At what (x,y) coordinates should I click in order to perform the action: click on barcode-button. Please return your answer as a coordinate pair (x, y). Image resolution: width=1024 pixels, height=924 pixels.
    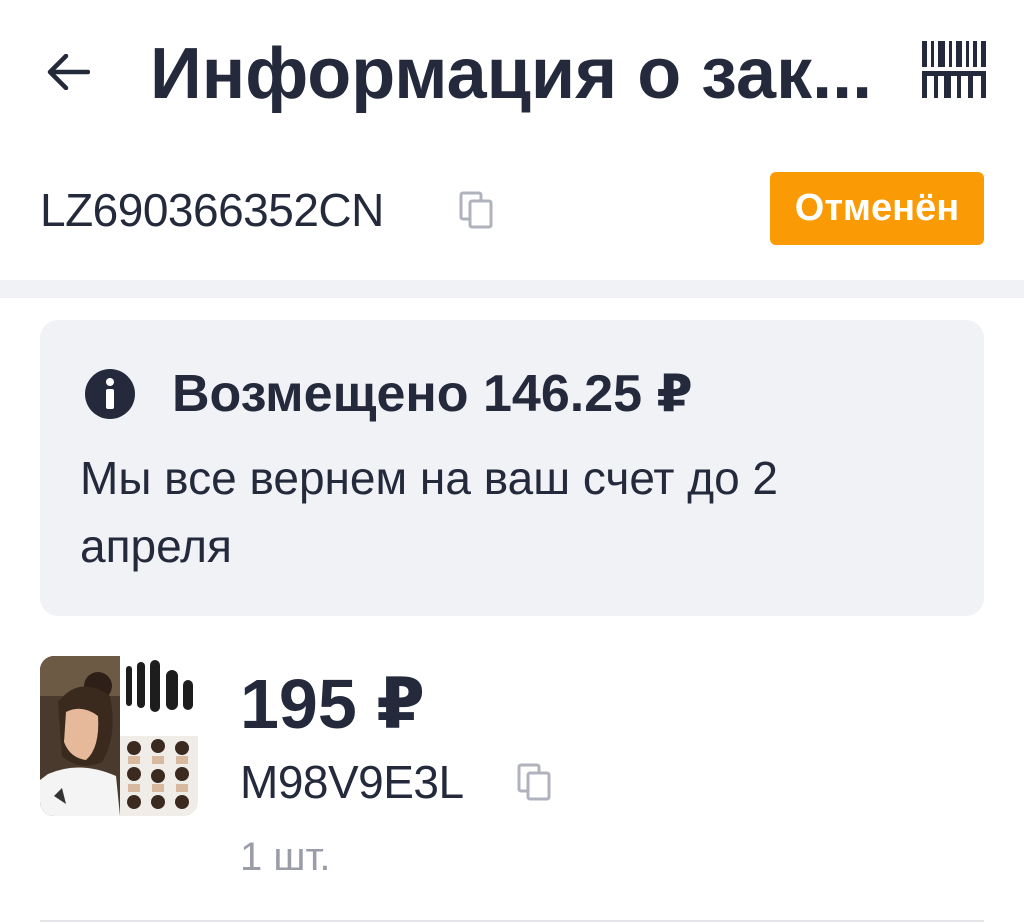
    Looking at the image, I should click on (954, 70).